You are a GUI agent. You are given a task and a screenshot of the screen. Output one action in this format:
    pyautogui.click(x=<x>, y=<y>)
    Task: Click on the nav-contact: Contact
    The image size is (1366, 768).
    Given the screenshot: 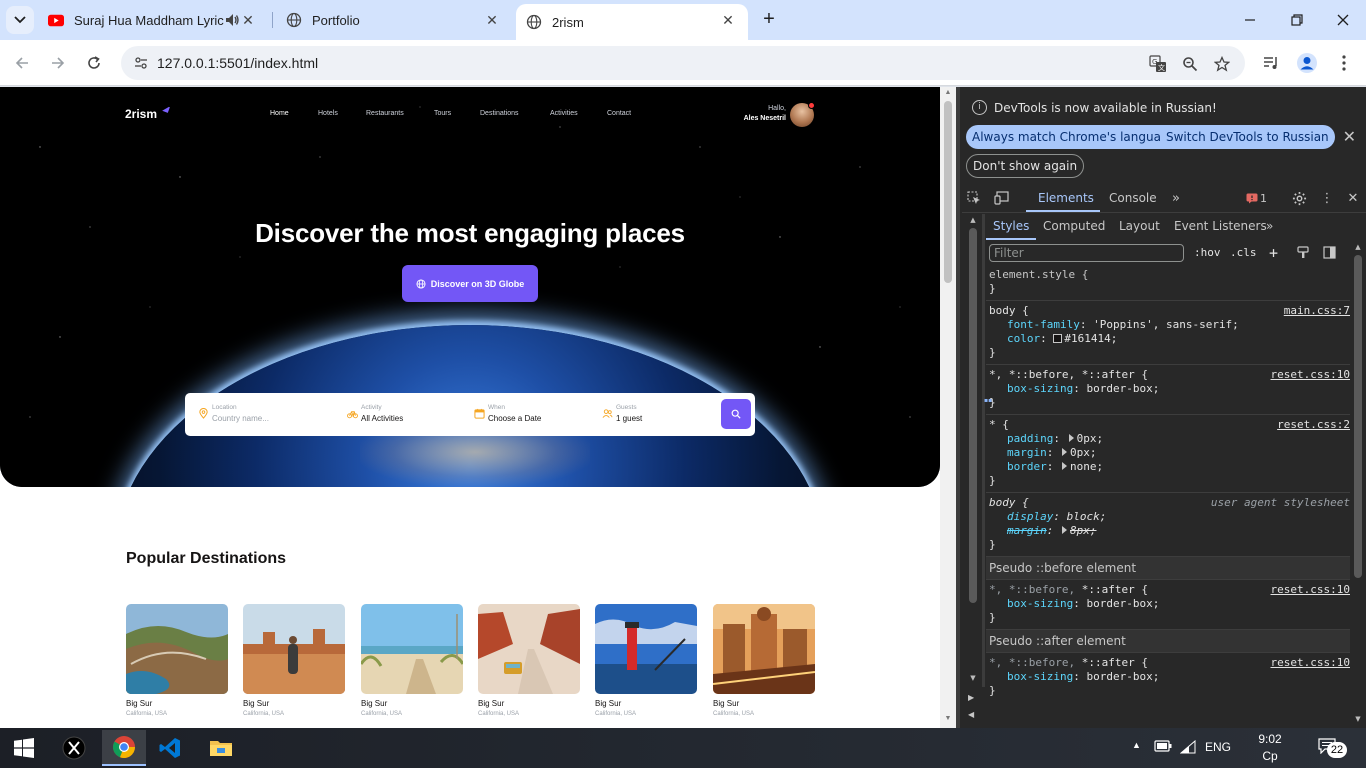 What is the action you would take?
    pyautogui.click(x=619, y=113)
    